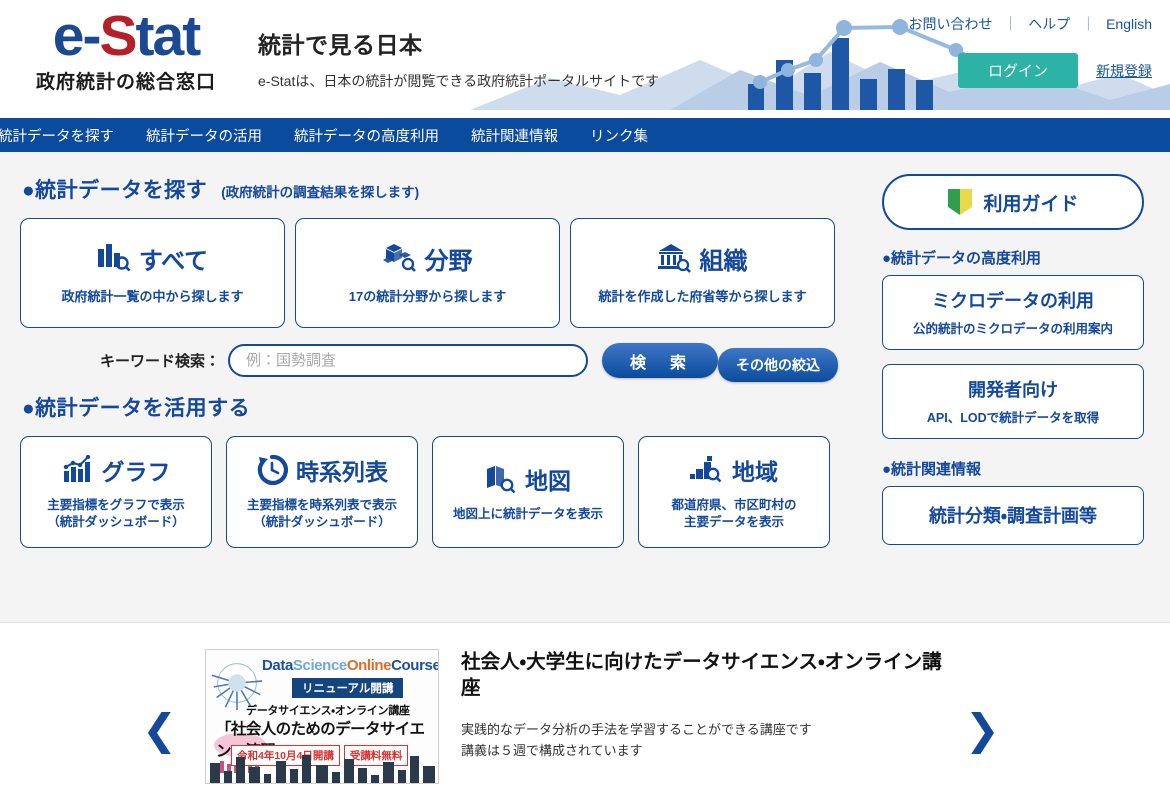  Describe the element at coordinates (116, 505) in the screenshot. I see `utilize-card-graph-desc1: 主要指標をグラフで表示` at that location.